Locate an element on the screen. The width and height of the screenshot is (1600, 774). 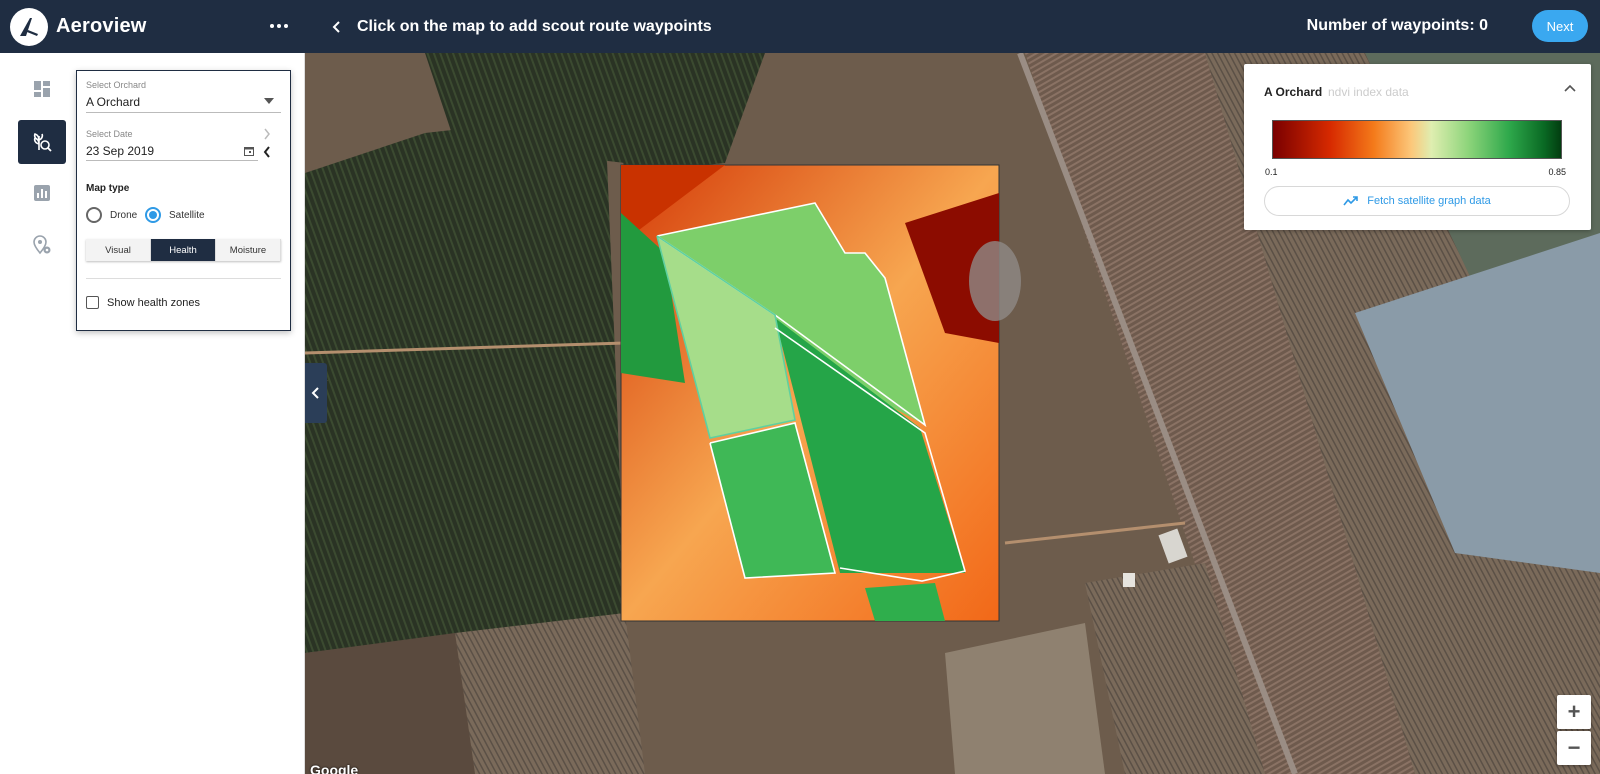
date-label: Select Date is located at coordinates (109, 134).